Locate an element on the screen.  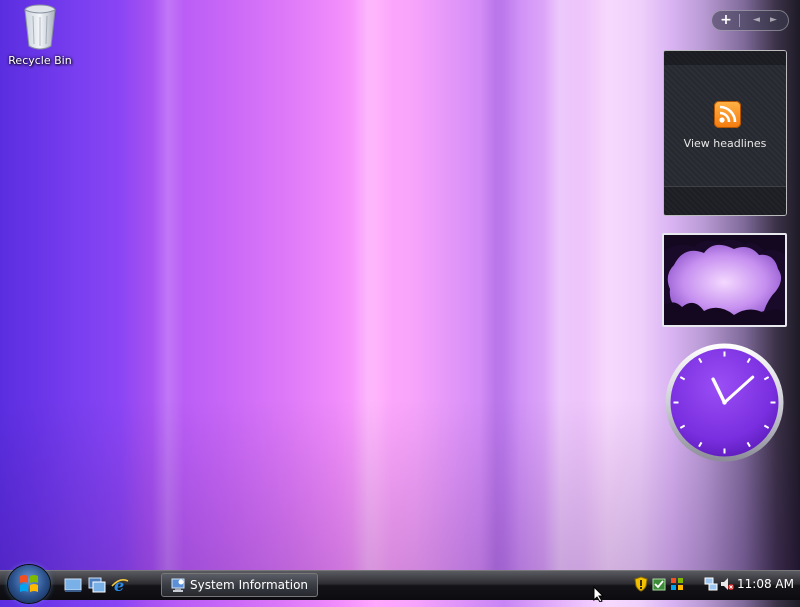
task-system-information: System Information is located at coordinates (239, 585).